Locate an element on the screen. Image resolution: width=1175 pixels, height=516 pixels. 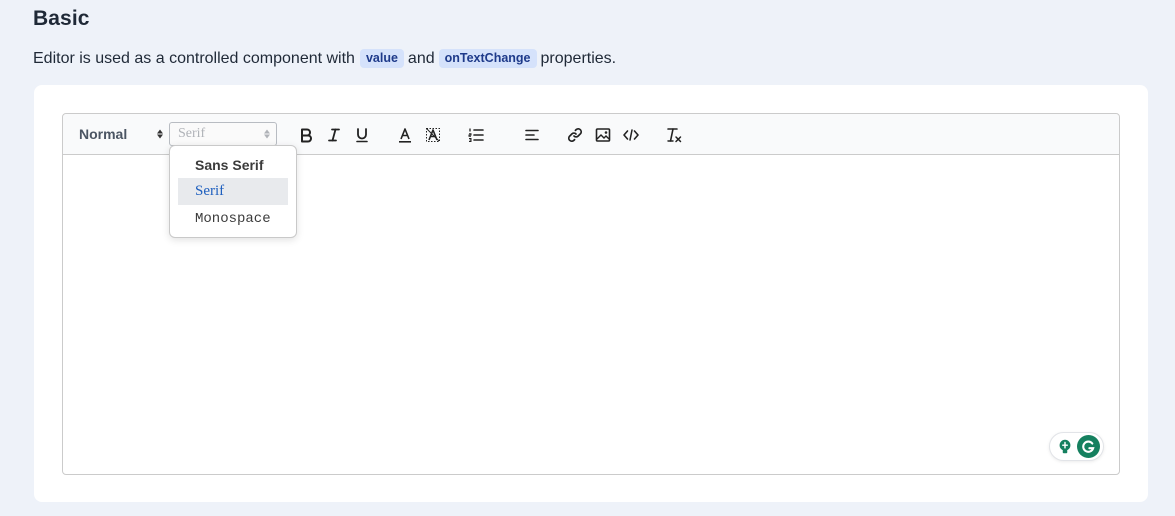
image-icon is located at coordinates (603, 135).